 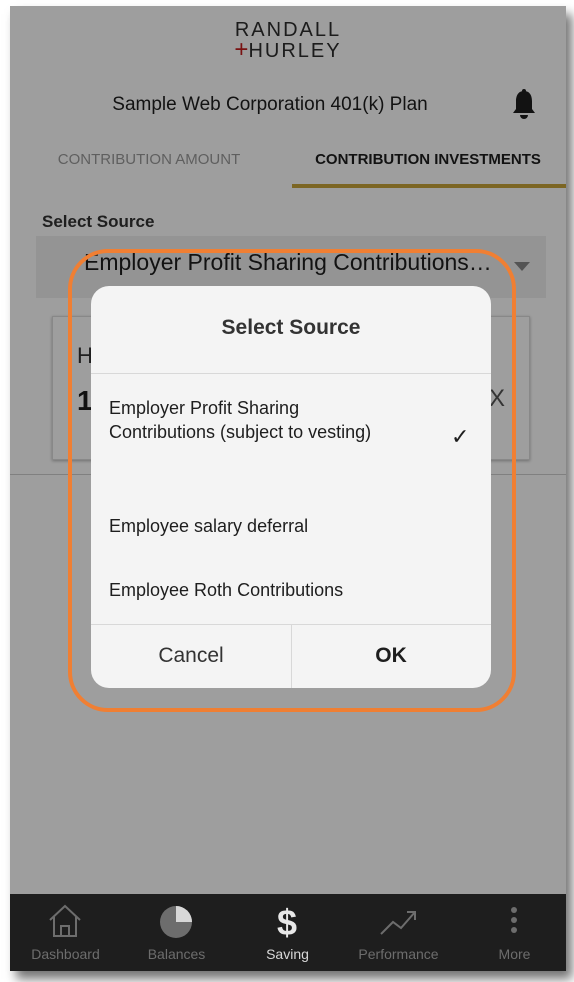 I want to click on nav-item-balances: Balances, so click(x=176, y=932).